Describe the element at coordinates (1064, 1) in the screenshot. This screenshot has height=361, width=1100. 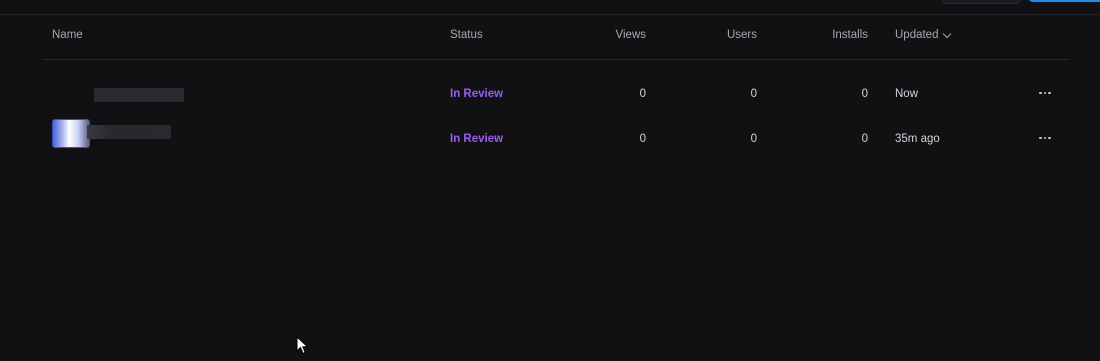
I see `toolbar-primary-button` at that location.